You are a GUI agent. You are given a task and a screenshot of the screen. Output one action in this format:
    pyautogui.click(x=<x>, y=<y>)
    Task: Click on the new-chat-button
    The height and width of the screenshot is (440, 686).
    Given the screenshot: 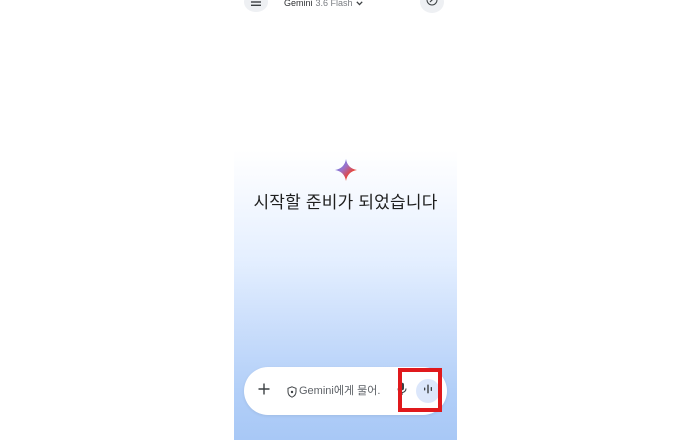 What is the action you would take?
    pyautogui.click(x=432, y=6)
    